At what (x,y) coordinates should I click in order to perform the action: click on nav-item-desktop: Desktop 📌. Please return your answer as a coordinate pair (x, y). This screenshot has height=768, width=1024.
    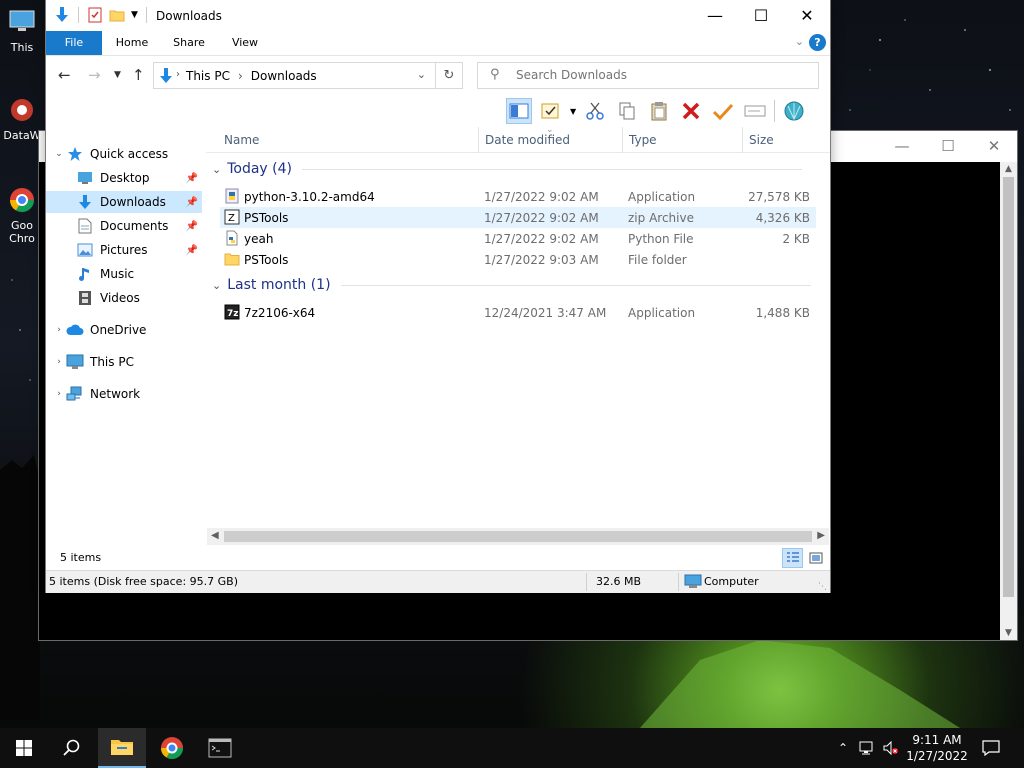
    Looking at the image, I should click on (124, 178).